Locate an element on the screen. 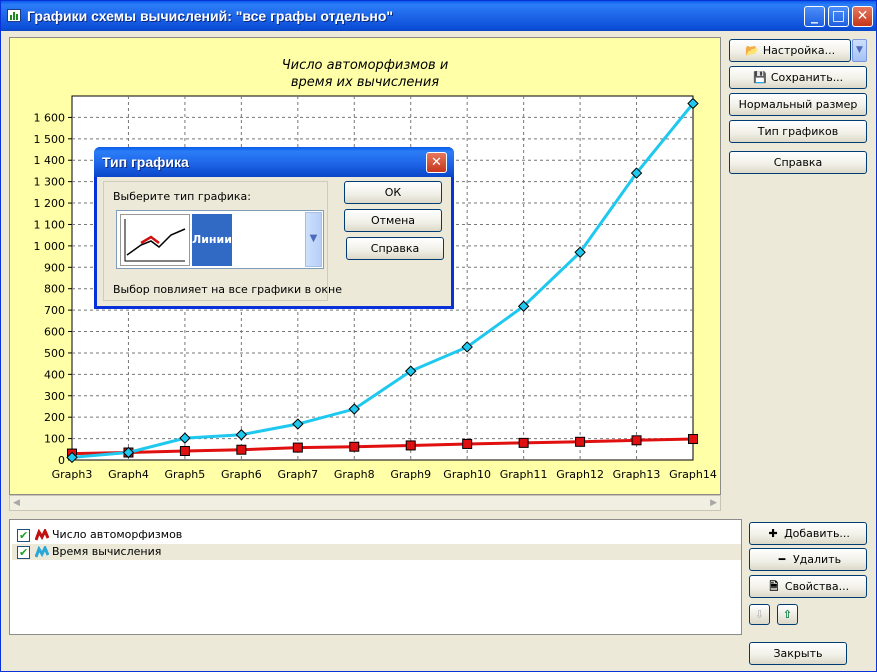  normal-size-button: Нормальный размер is located at coordinates (798, 104).